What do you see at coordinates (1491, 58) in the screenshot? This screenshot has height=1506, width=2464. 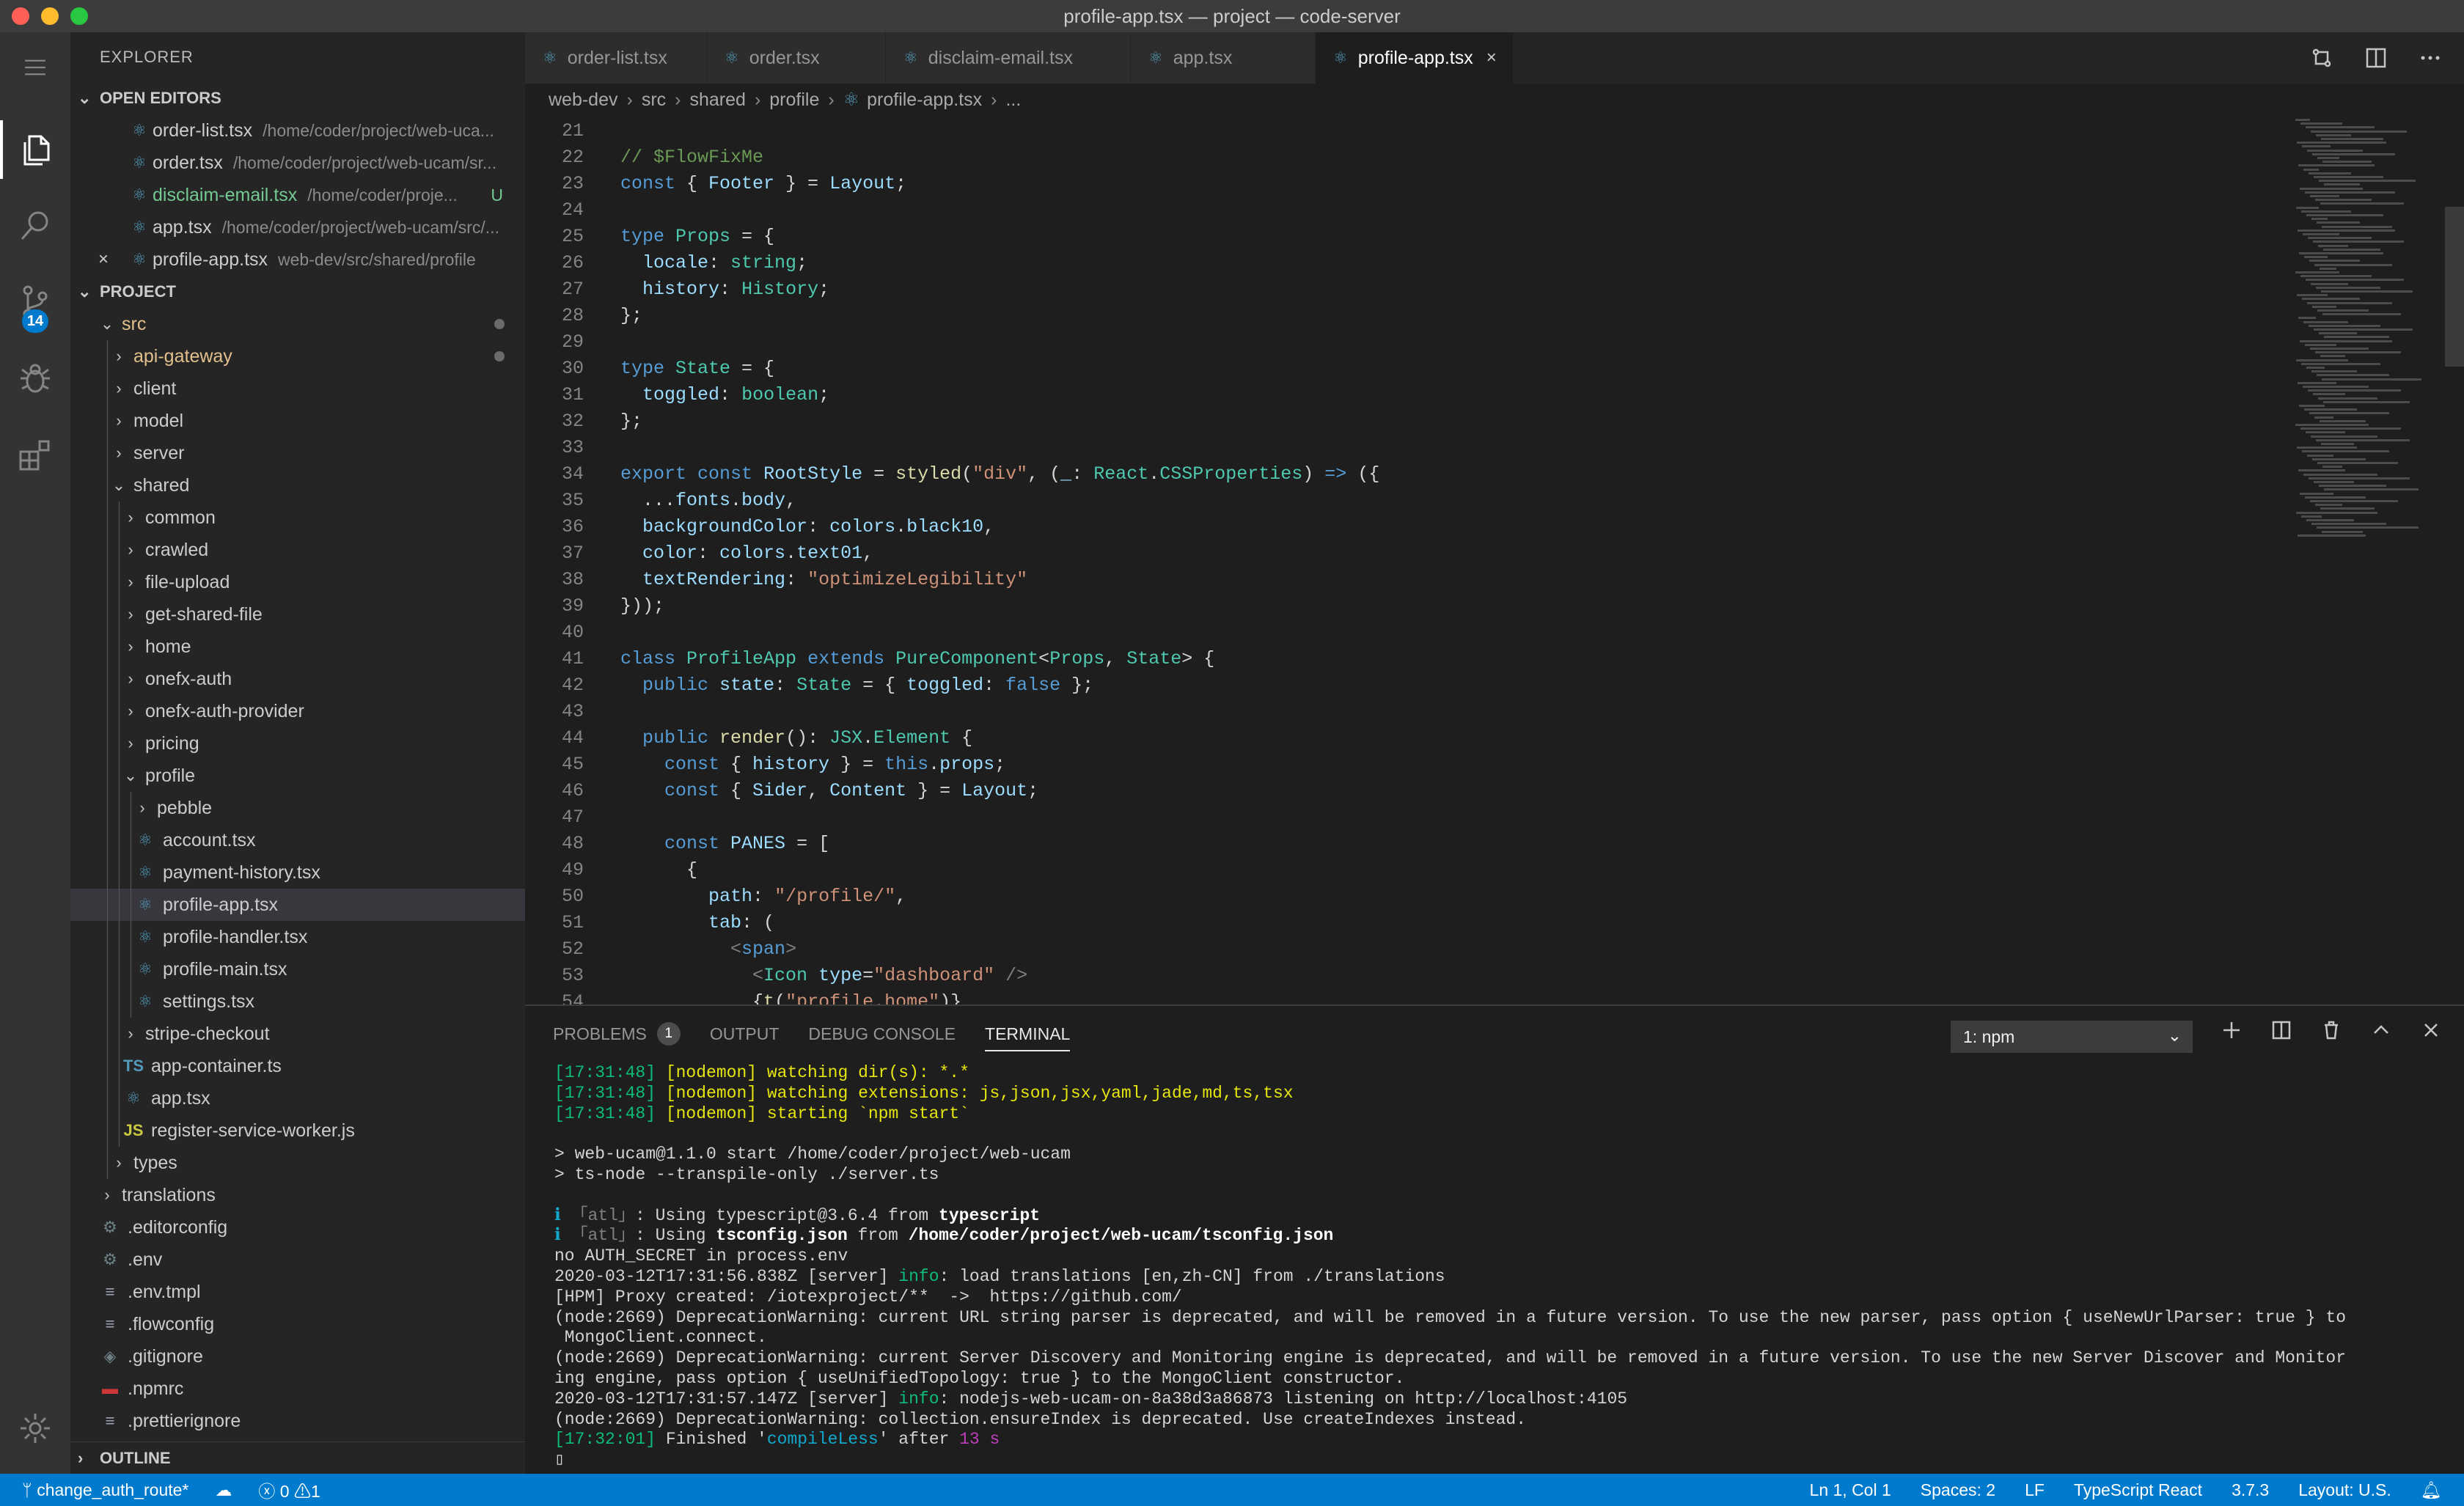 I see `close-tab-icon: ×` at bounding box center [1491, 58].